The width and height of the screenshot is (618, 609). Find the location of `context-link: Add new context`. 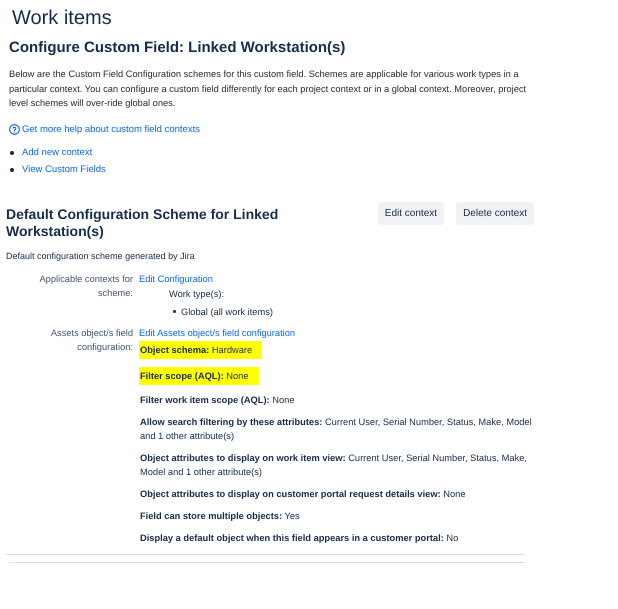

context-link: Add new context is located at coordinates (57, 153).